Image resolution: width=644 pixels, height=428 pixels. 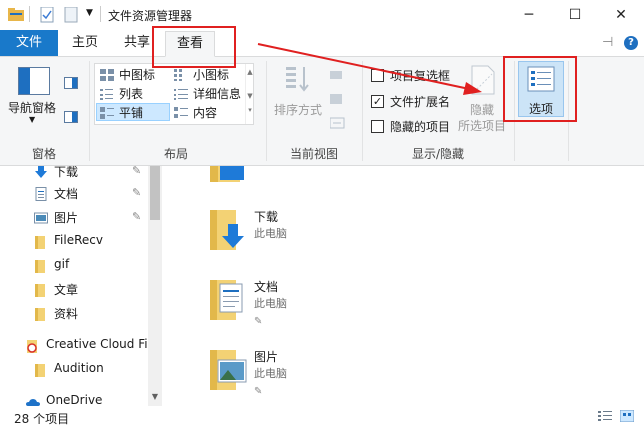 I want to click on download-folder-icon, so click(x=227, y=230).